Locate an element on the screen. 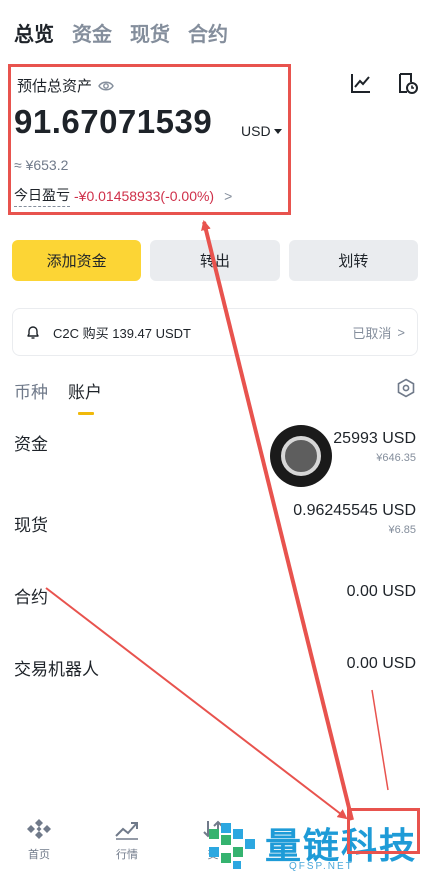 This screenshot has width=430, height=880. notice-status: 已取消 is located at coordinates (372, 333).